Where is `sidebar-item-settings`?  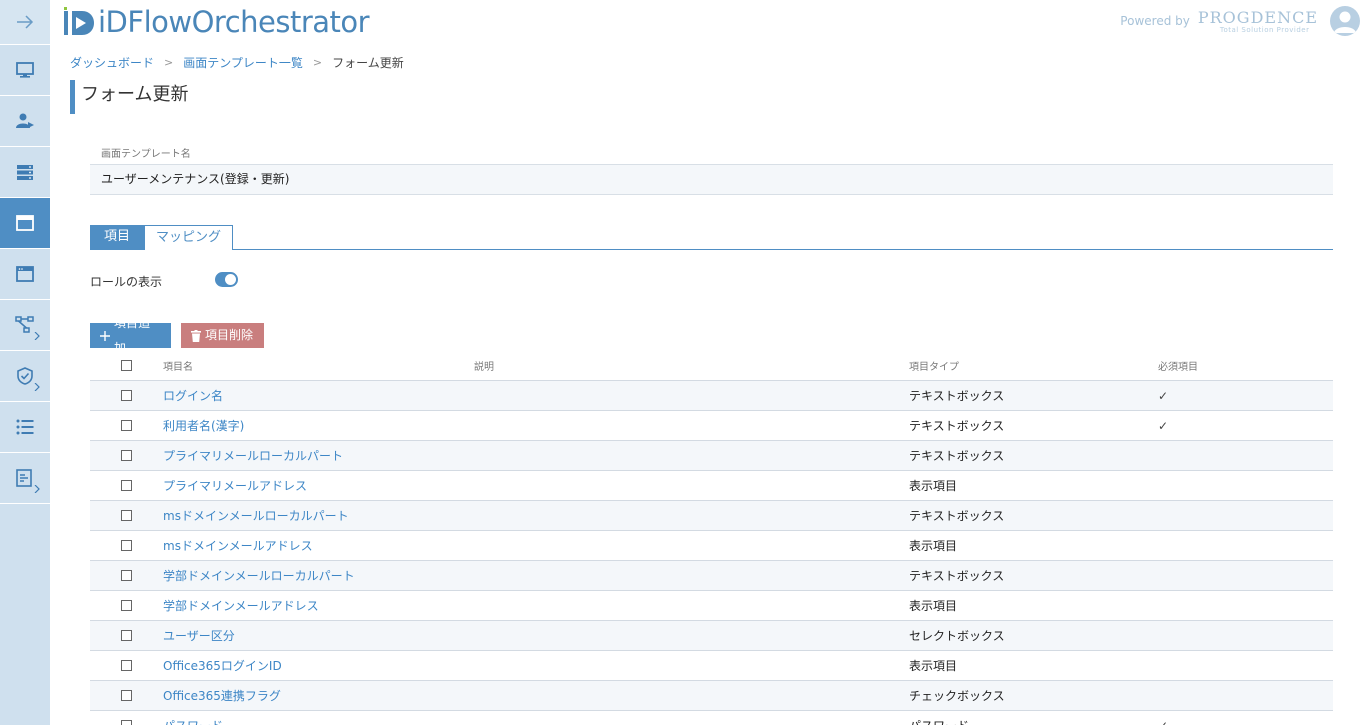
sidebar-item-settings is located at coordinates (25, 478).